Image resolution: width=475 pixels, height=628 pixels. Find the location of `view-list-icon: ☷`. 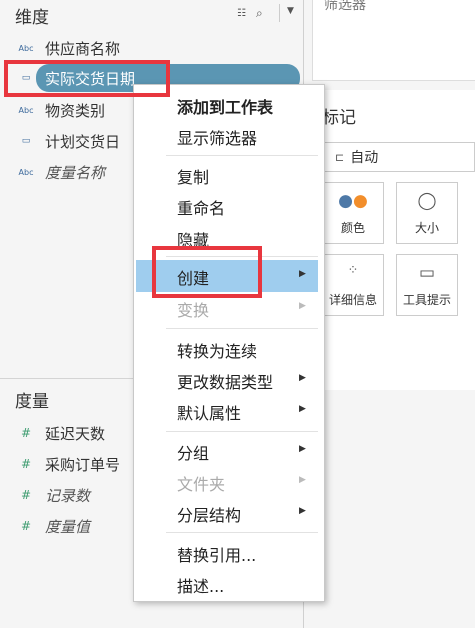

view-list-icon: ☷ is located at coordinates (241, 13).